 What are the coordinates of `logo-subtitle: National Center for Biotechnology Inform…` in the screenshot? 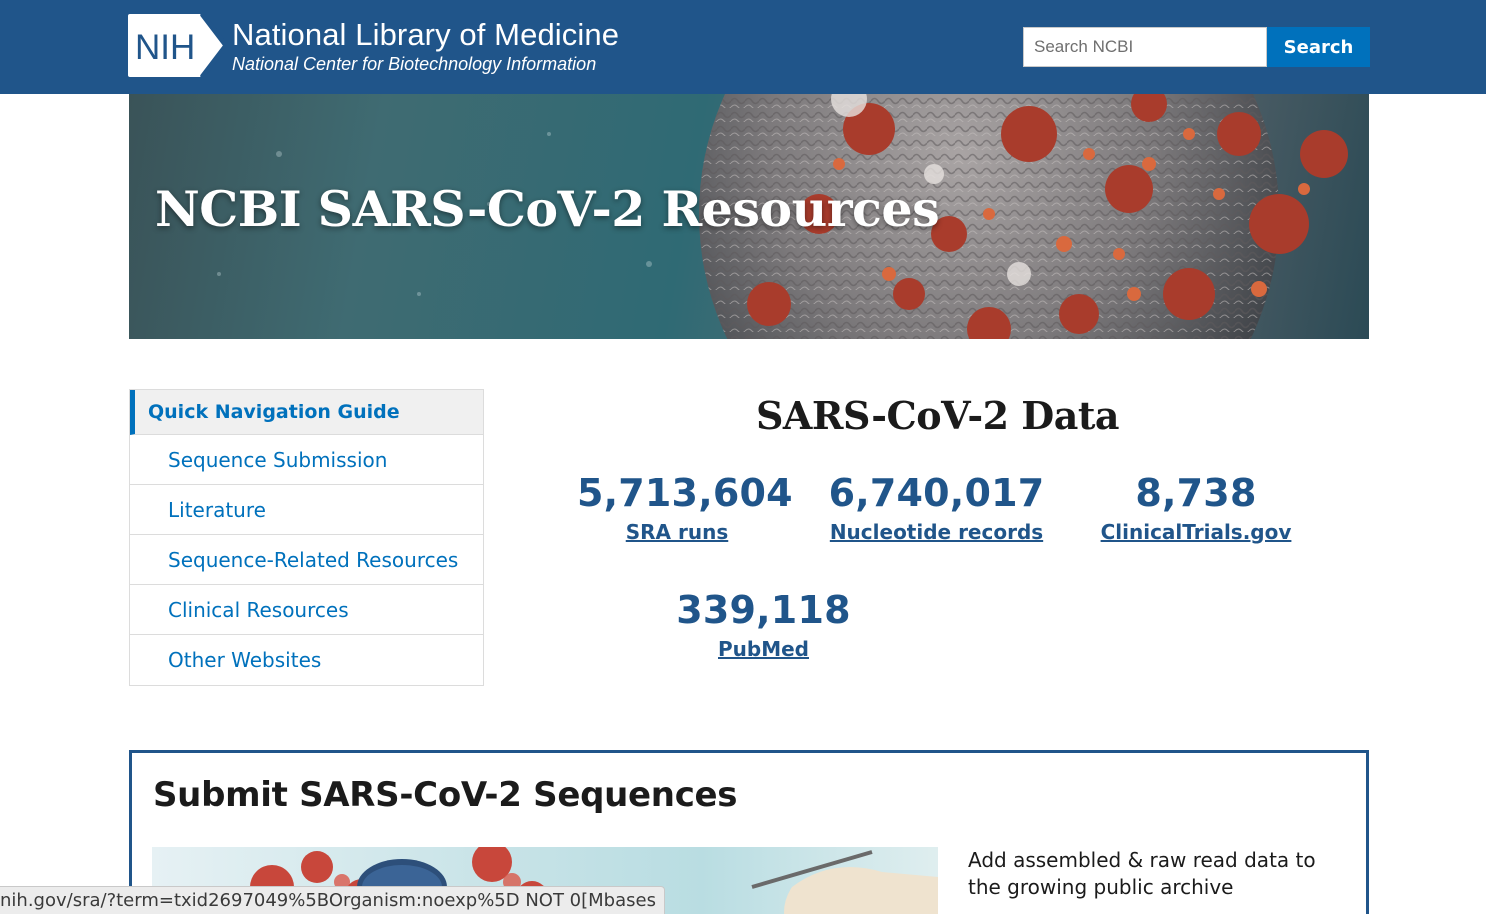 It's located at (414, 64).